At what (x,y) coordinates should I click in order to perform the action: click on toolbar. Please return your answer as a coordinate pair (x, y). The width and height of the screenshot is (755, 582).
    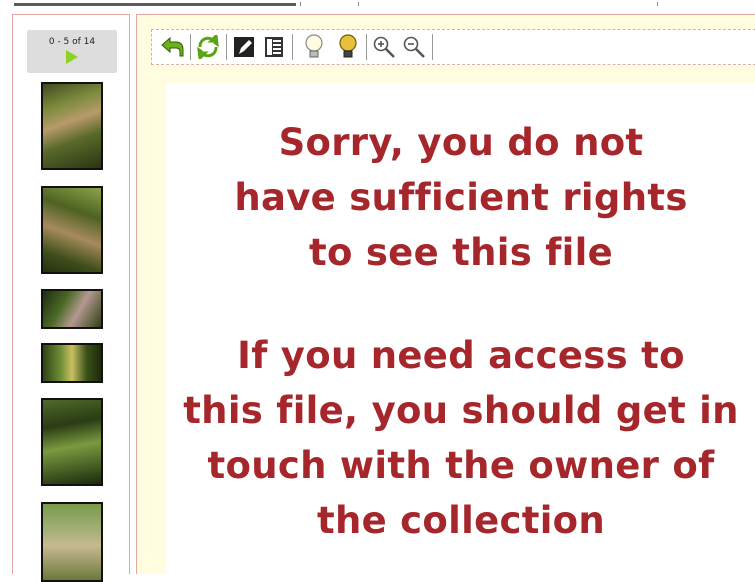
    Looking at the image, I should click on (453, 47).